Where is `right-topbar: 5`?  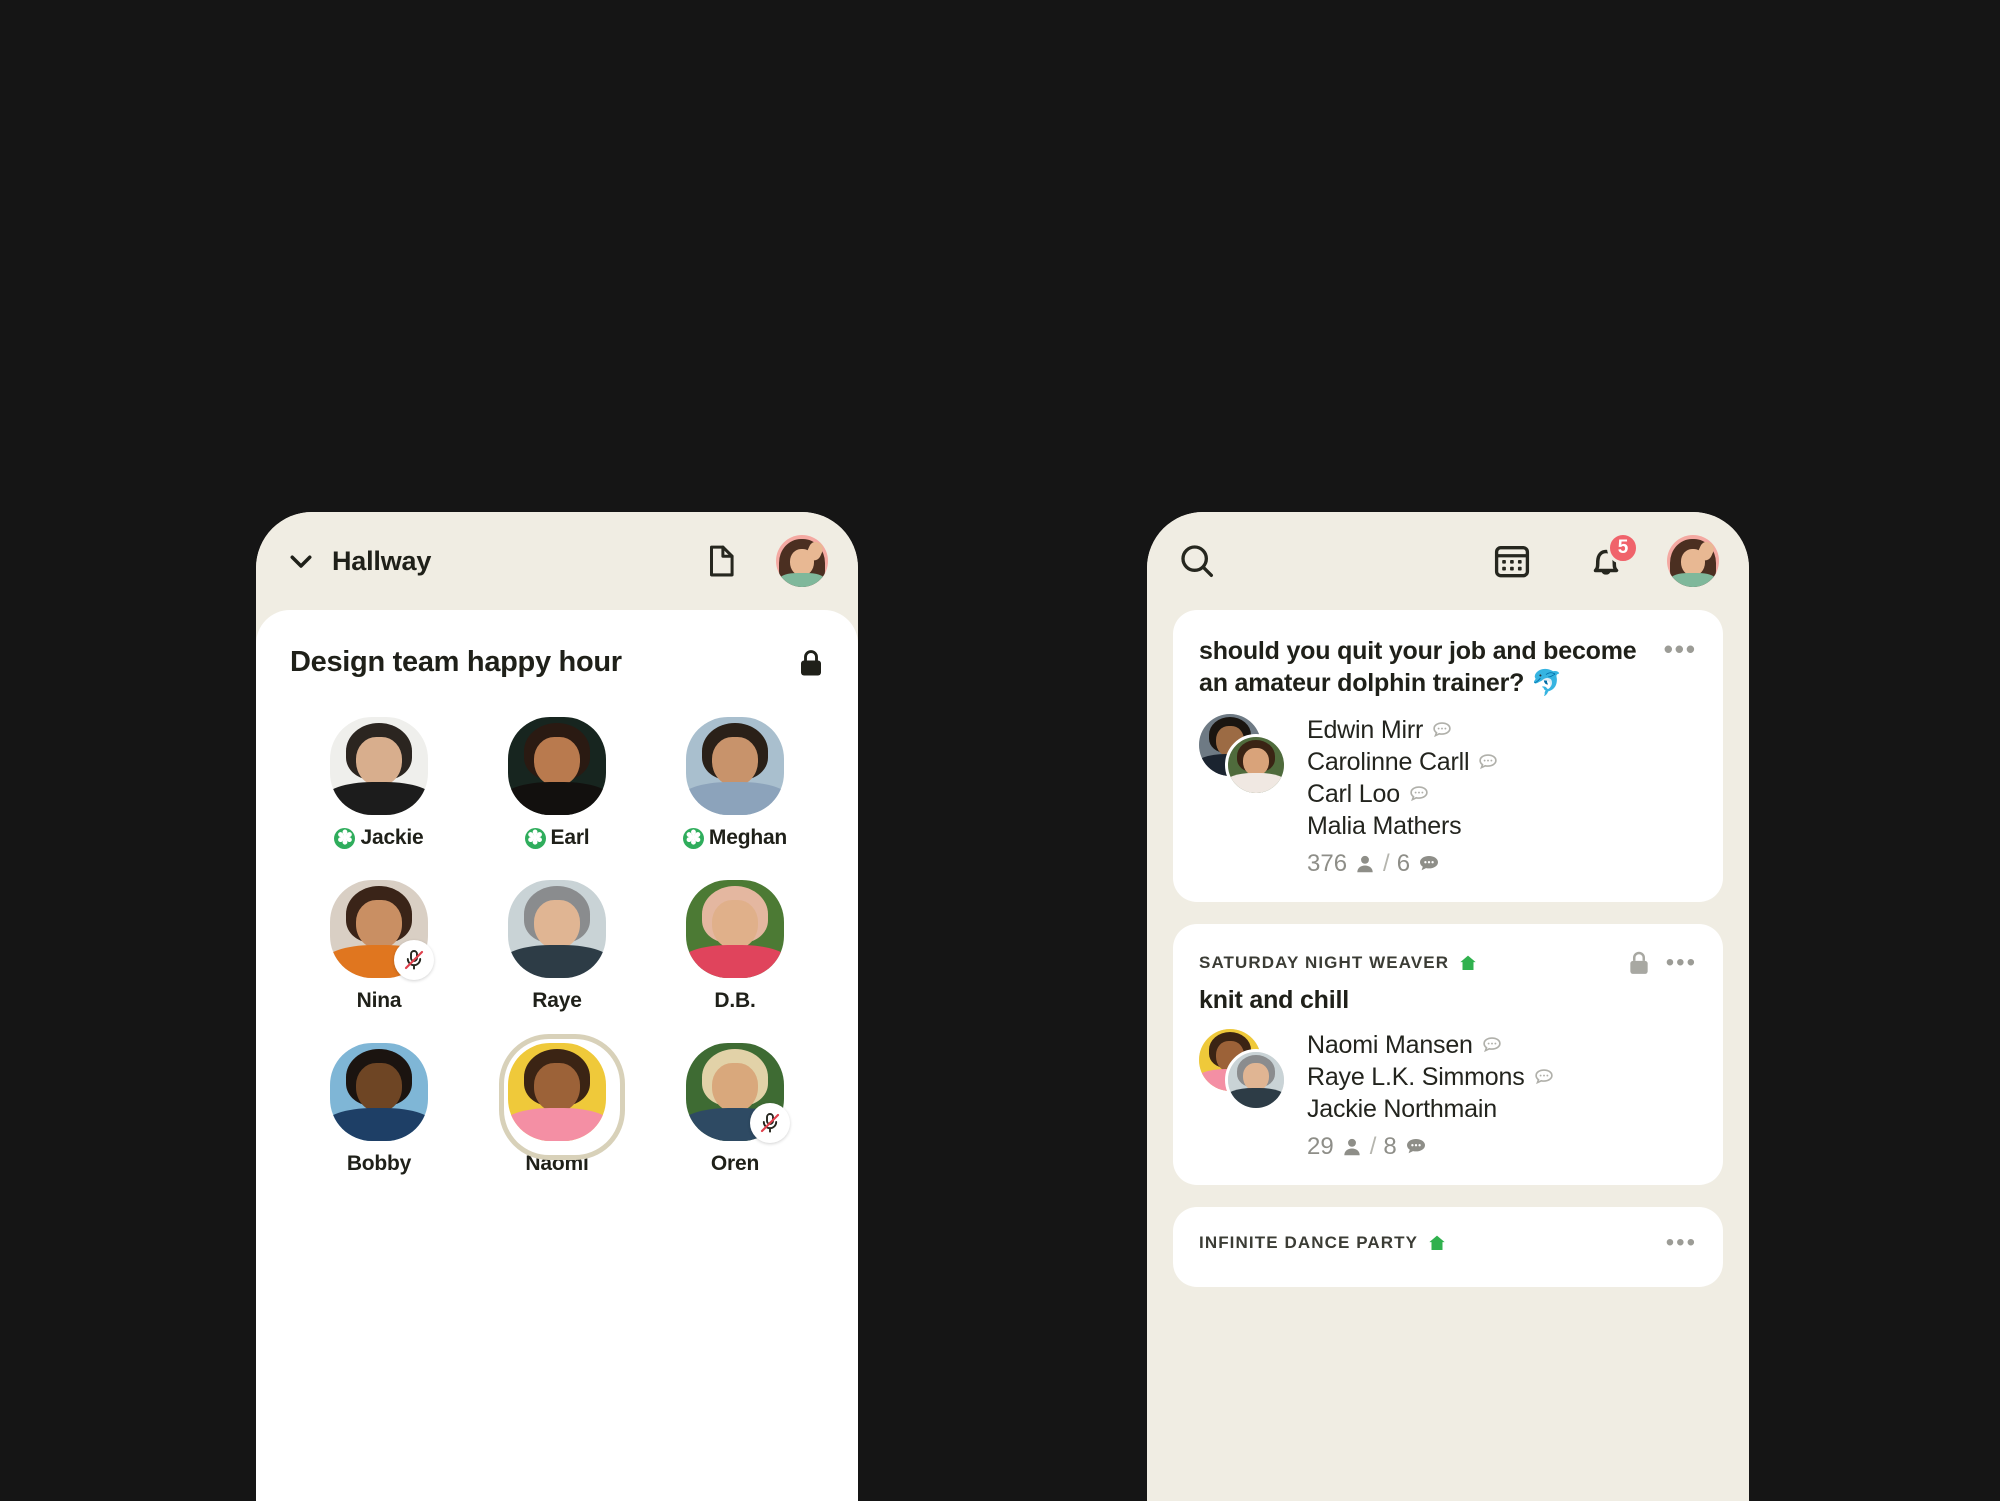
right-topbar: 5 is located at coordinates (1448, 561).